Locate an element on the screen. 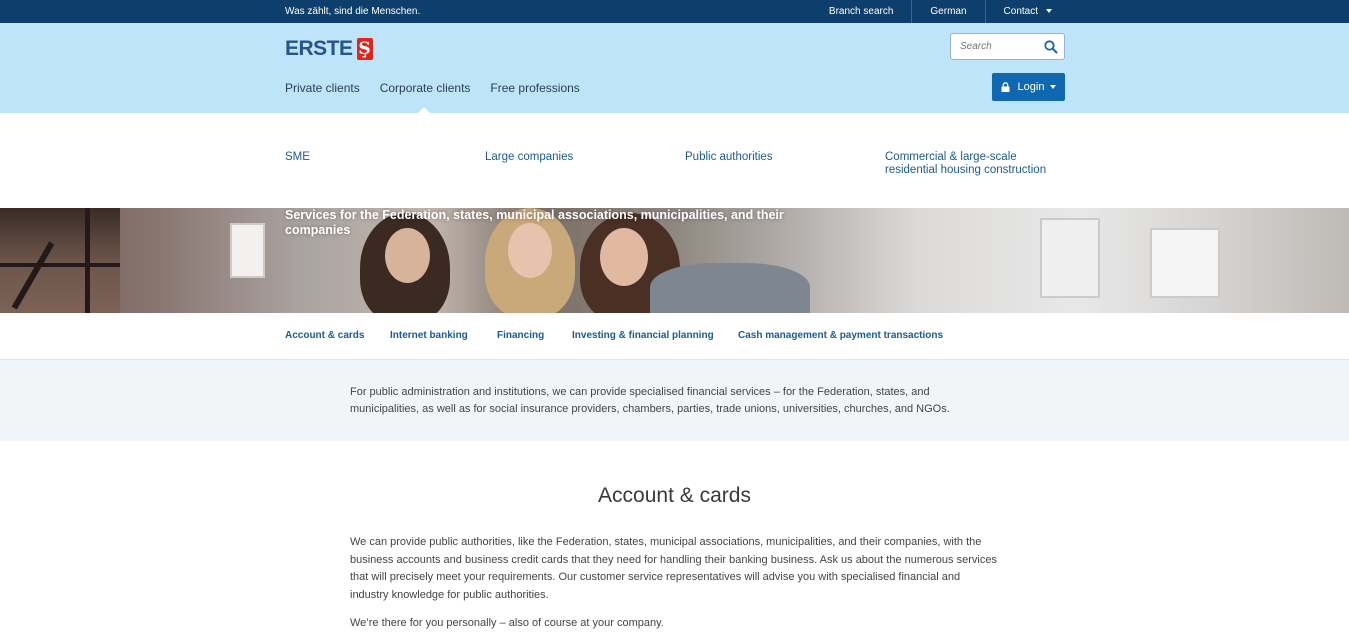 The image size is (1349, 632). subnav-sme: SME is located at coordinates (380, 157).